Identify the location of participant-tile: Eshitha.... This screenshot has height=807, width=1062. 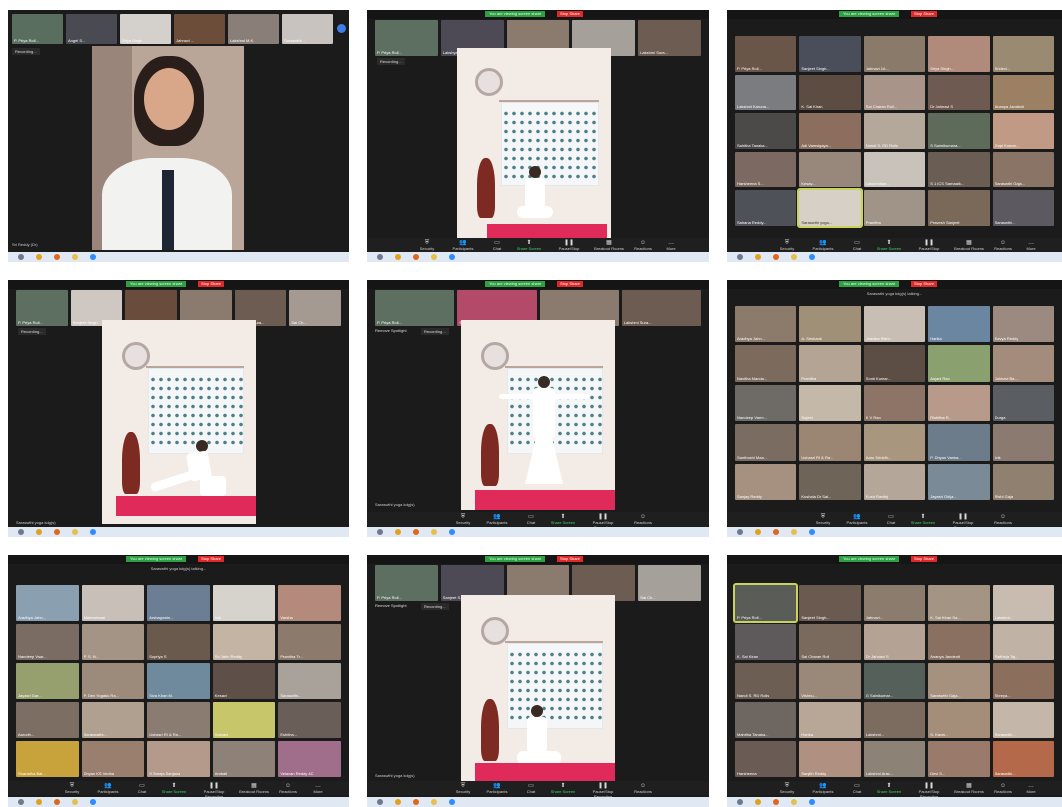
(309, 720).